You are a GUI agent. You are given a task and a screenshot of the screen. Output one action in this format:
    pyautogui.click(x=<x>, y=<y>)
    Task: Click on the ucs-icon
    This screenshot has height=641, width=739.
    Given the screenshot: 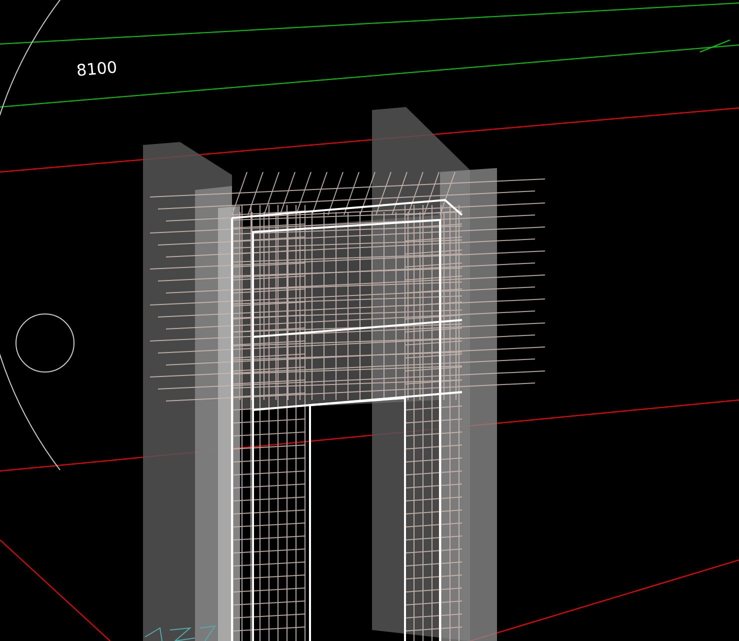 What is the action you would take?
    pyautogui.click(x=180, y=633)
    